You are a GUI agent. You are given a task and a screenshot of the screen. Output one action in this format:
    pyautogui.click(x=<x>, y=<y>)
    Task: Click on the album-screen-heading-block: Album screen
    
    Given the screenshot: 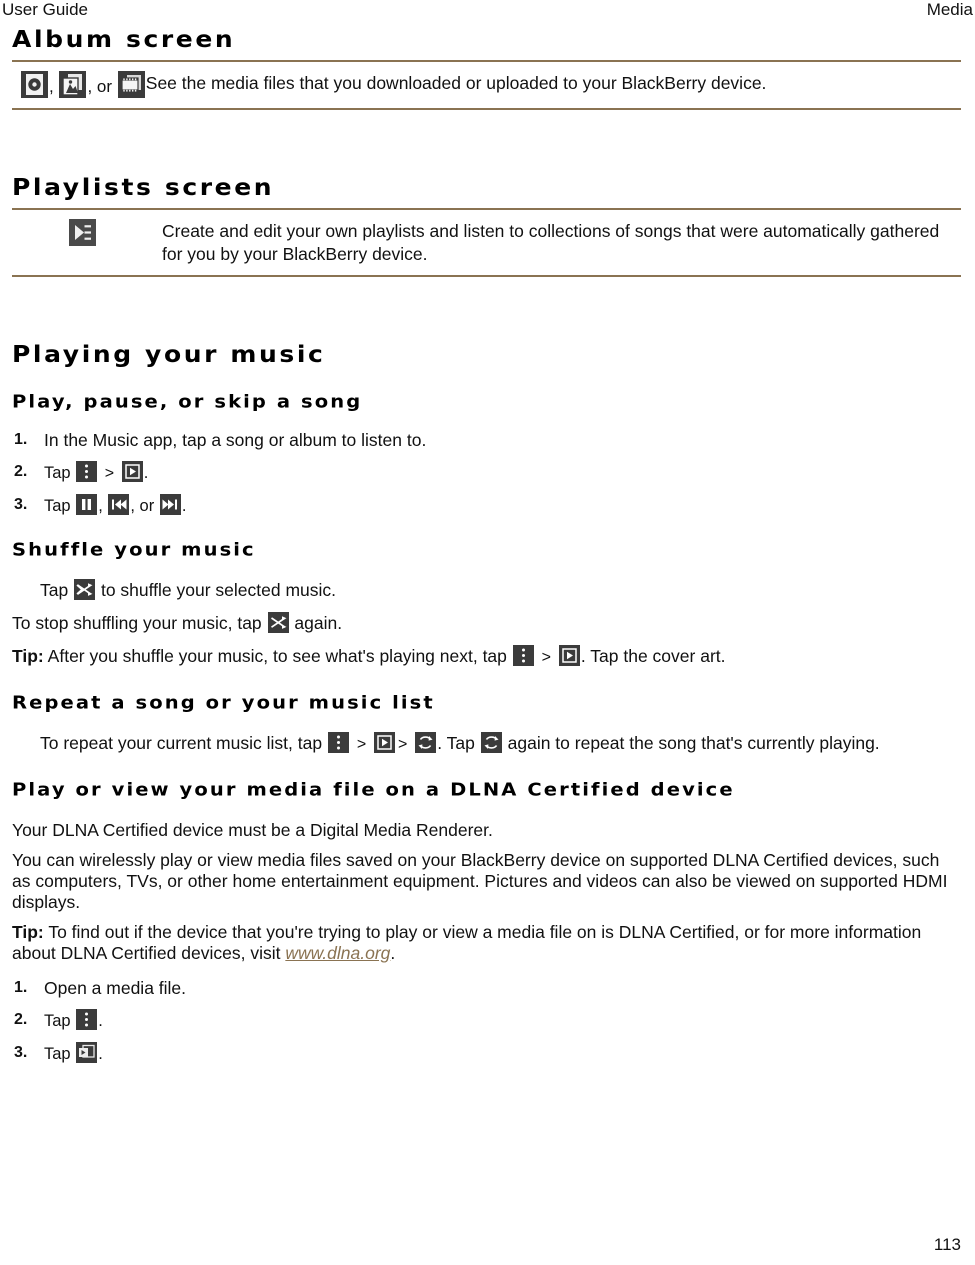 What is the action you would take?
    pyautogui.click(x=486, y=41)
    